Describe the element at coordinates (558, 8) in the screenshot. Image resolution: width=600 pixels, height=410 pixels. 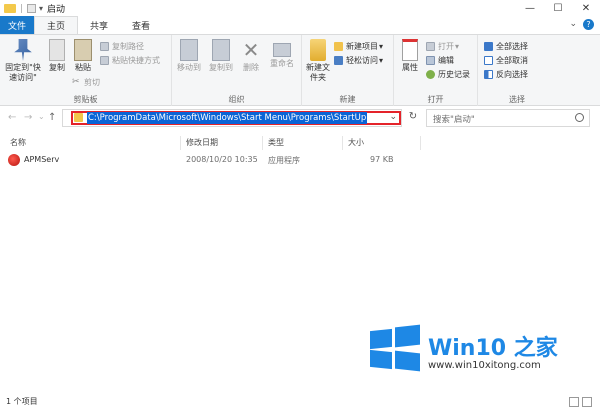
I see `maximize-button: ☐` at that location.